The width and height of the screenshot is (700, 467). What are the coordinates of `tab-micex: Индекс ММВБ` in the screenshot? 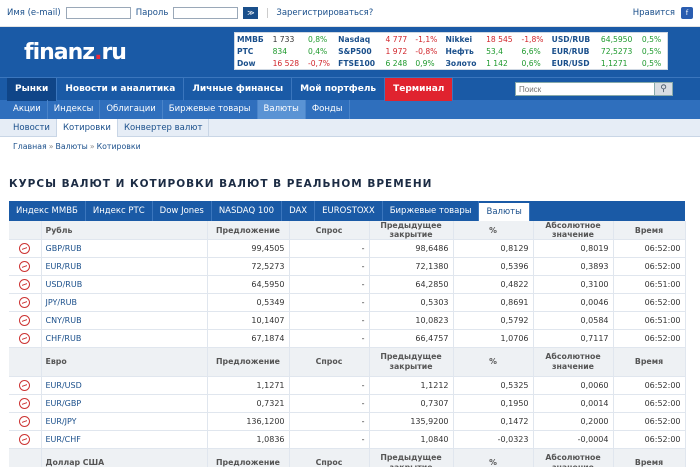 It's located at (47, 211).